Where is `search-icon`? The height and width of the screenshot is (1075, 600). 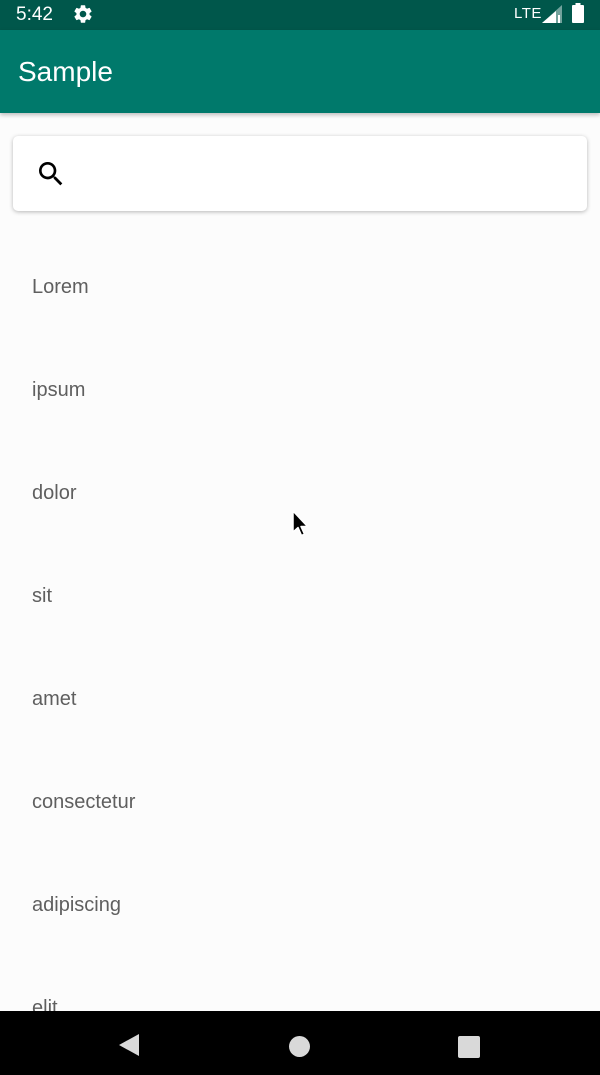
search-icon is located at coordinates (51, 174).